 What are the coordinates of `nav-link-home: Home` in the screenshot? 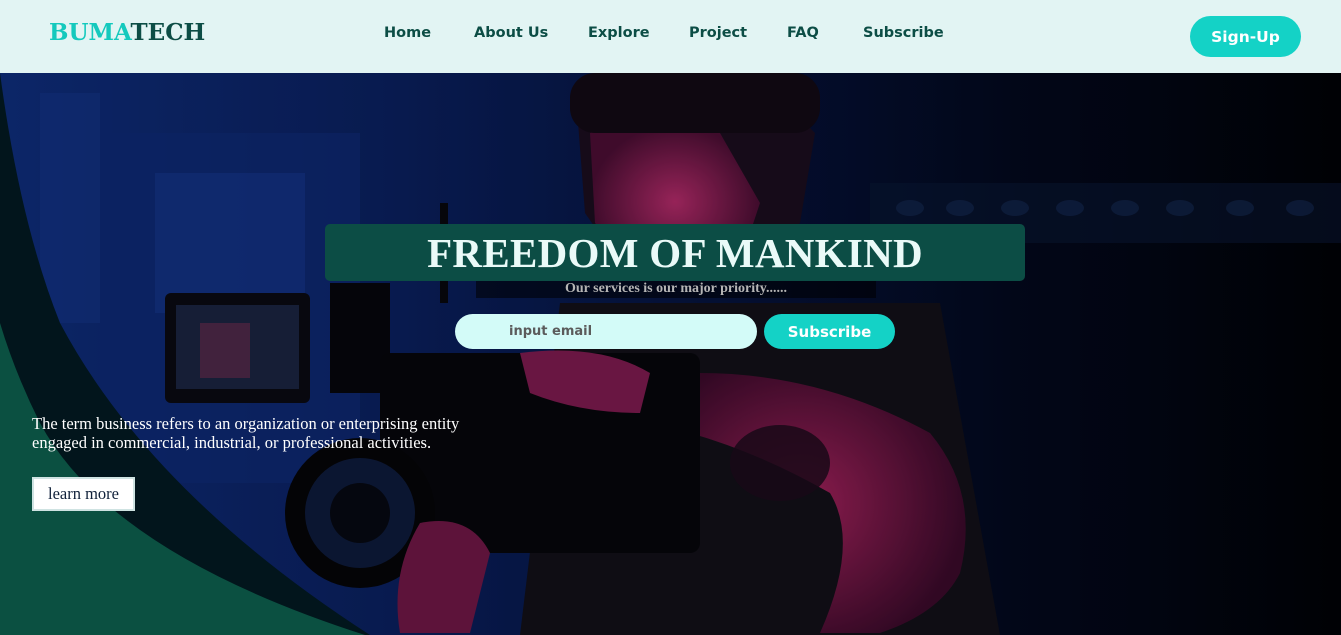 It's located at (407, 33).